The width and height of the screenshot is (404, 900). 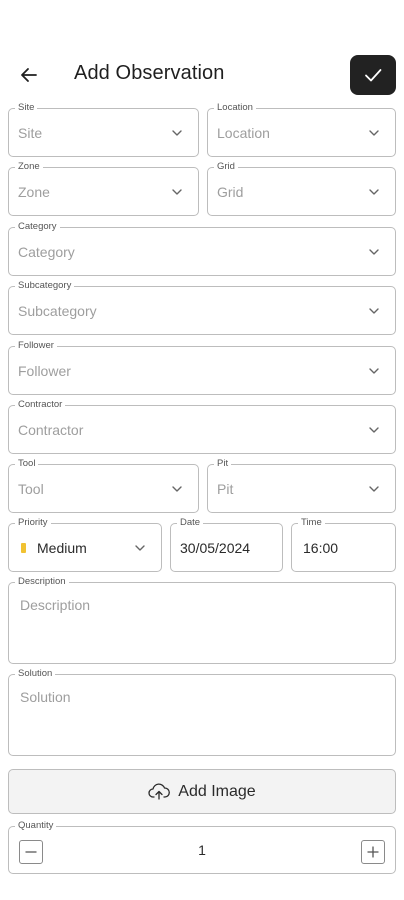 I want to click on app-header: Add Observation, so click(x=202, y=75).